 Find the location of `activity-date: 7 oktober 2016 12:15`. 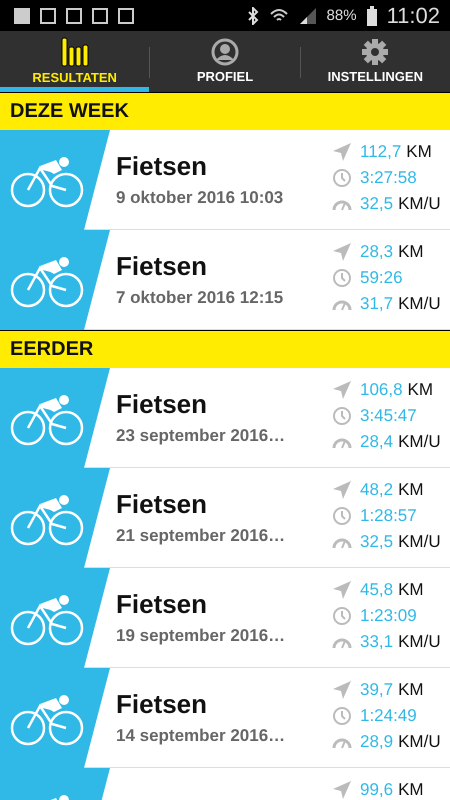

activity-date: 7 oktober 2016 12:15 is located at coordinates (200, 298).